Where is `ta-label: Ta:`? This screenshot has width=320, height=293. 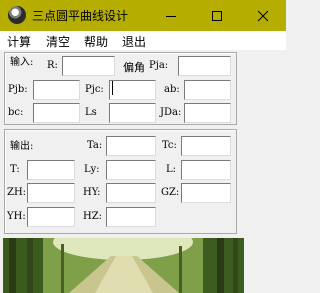 ta-label: Ta: is located at coordinates (95, 145).